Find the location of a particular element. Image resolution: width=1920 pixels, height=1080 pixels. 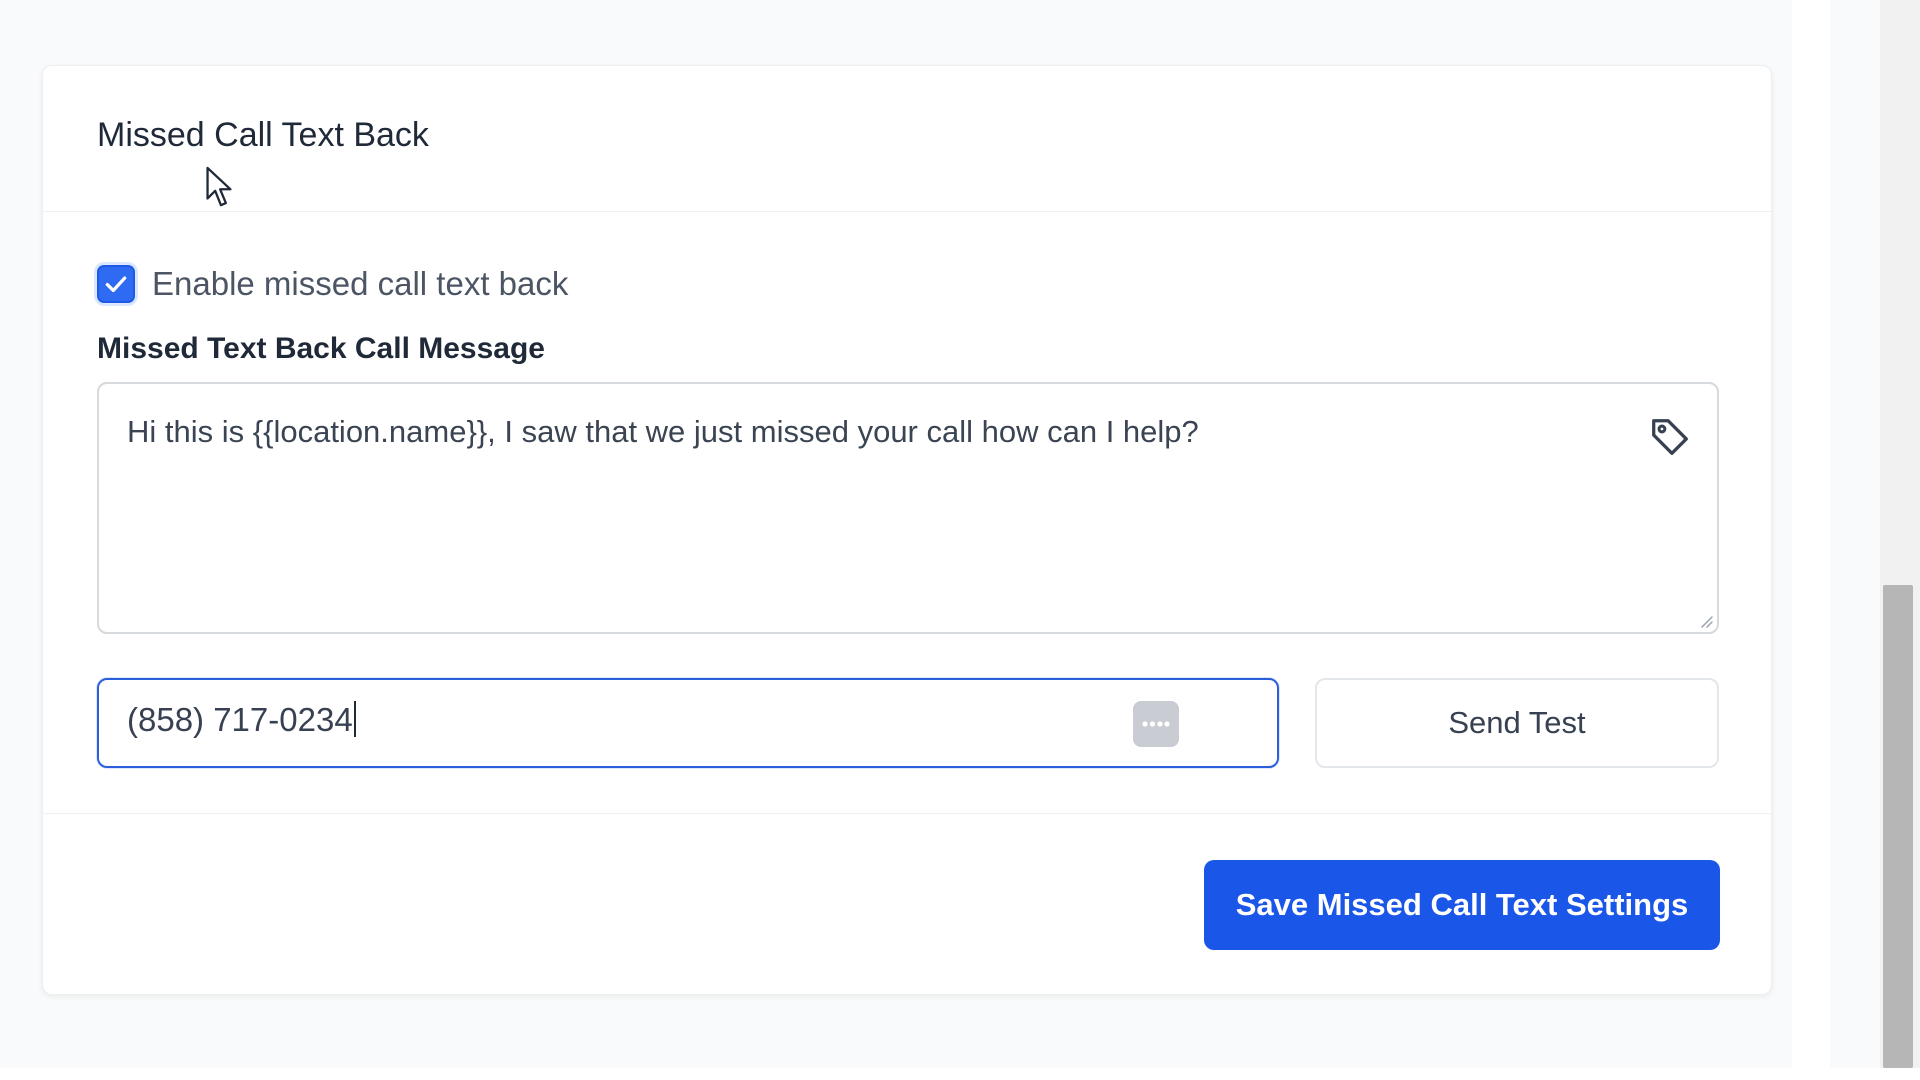

tag-icon is located at coordinates (1670, 437).